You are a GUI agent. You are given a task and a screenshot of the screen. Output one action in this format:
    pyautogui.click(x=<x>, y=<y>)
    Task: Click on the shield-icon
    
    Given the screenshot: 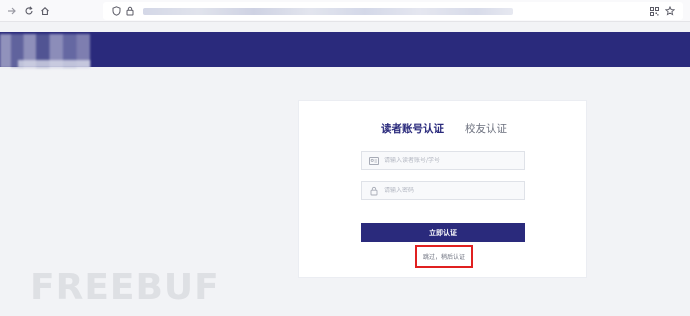 What is the action you would take?
    pyautogui.click(x=116, y=11)
    